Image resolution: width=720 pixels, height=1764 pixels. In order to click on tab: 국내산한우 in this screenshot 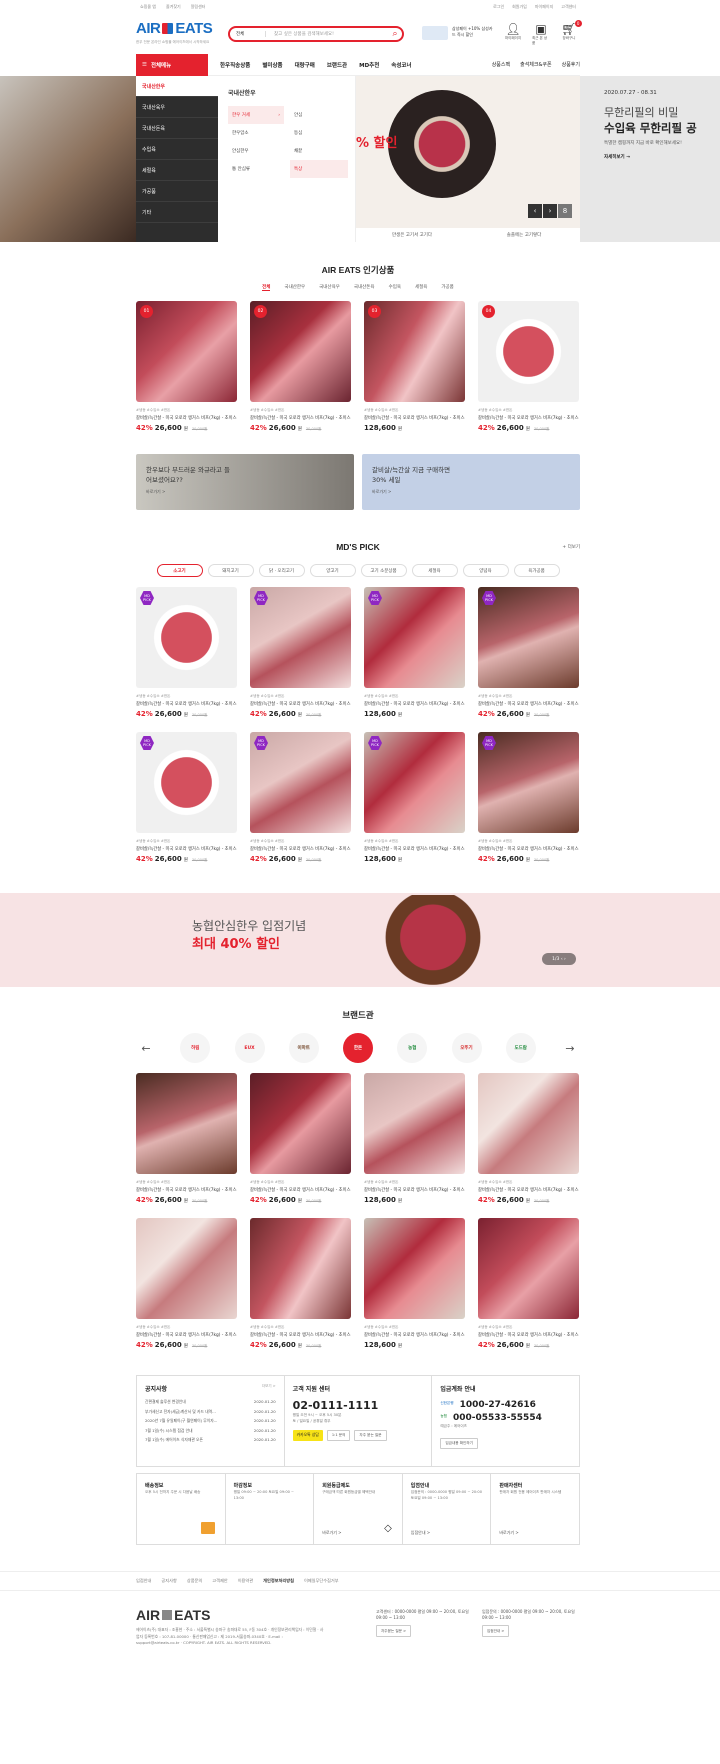, I will do `click(294, 287)`.